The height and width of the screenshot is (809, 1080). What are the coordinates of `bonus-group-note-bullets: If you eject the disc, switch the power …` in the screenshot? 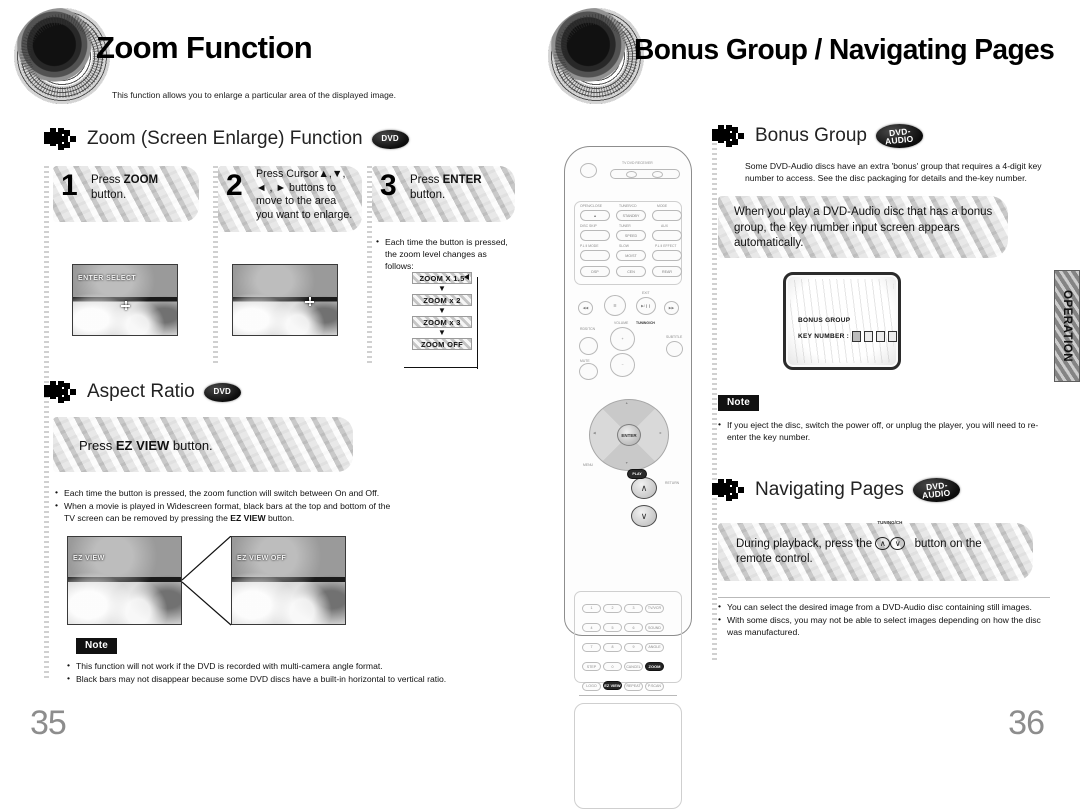 It's located at (883, 431).